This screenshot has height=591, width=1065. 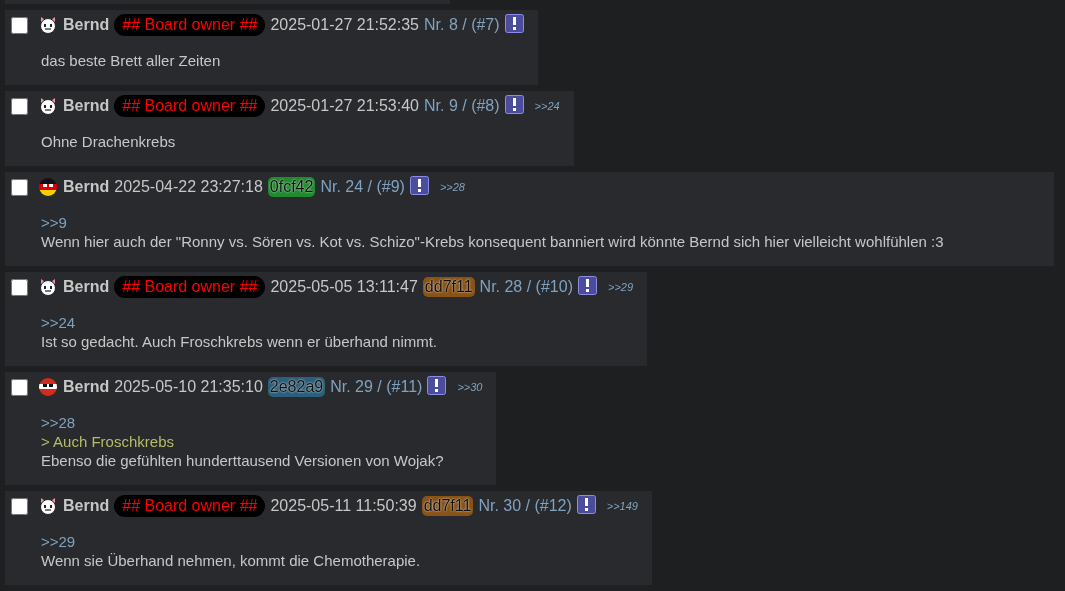 What do you see at coordinates (108, 141) in the screenshot?
I see `post-text: Ohne Drachenkrebs` at bounding box center [108, 141].